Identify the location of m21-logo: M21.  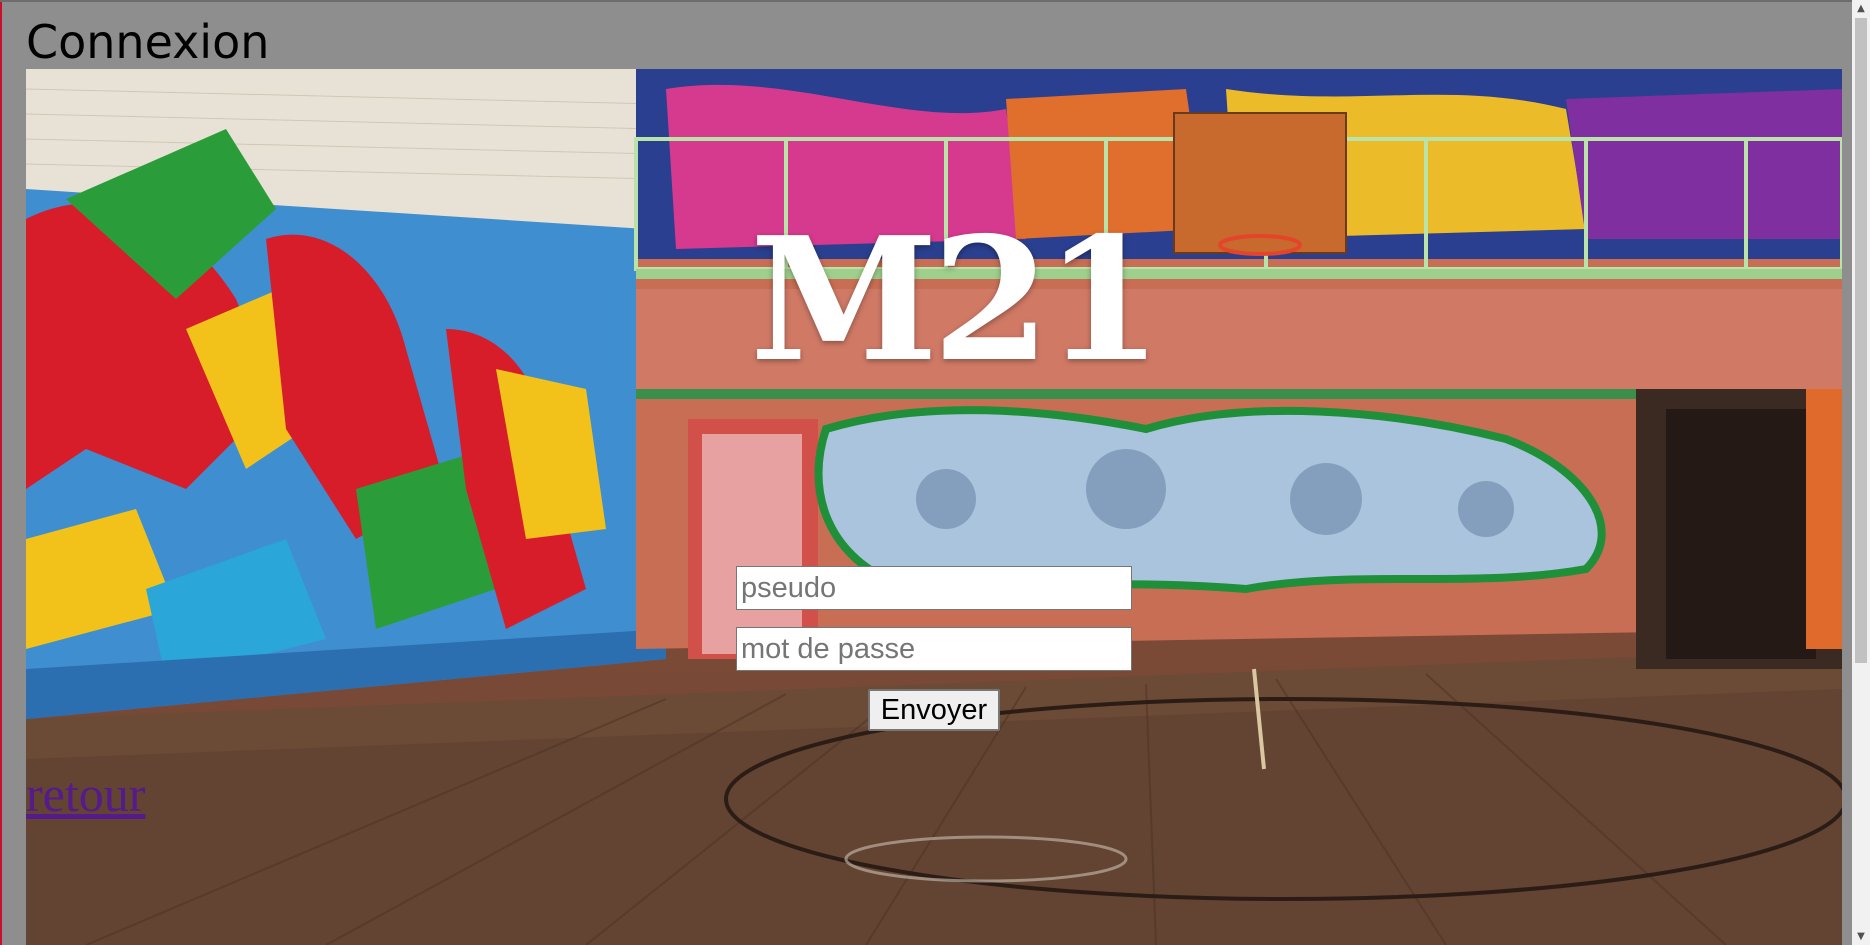
(956, 300).